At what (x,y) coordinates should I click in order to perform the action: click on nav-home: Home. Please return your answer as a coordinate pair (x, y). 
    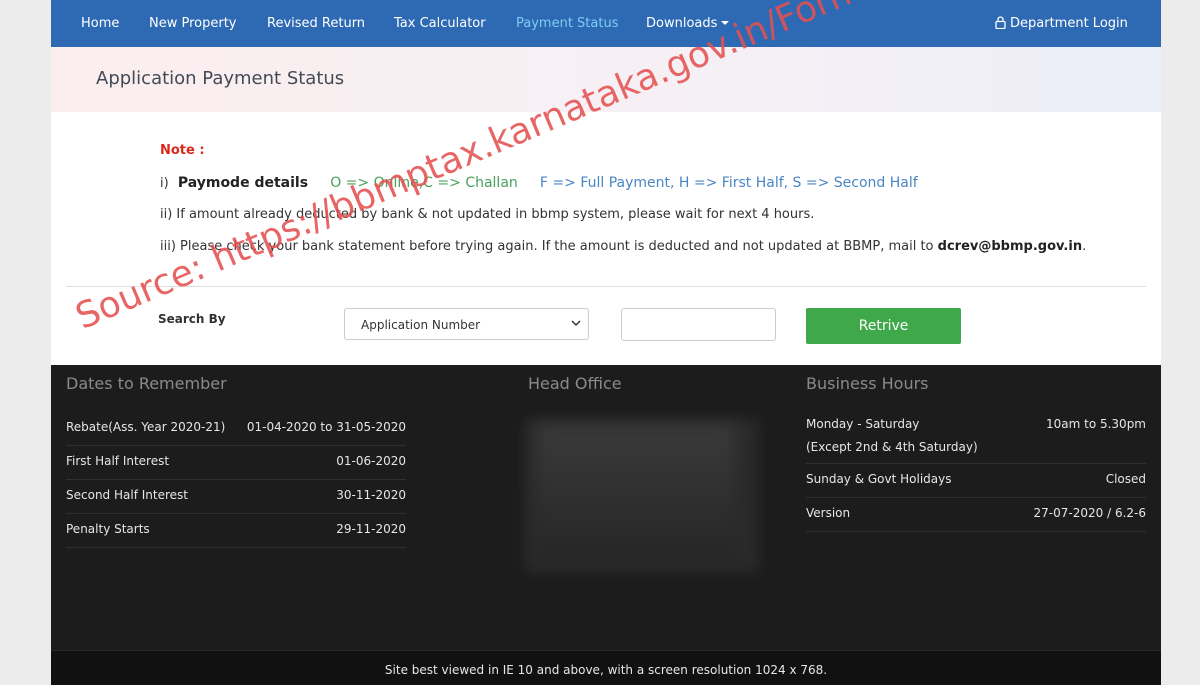
    Looking at the image, I should click on (100, 23).